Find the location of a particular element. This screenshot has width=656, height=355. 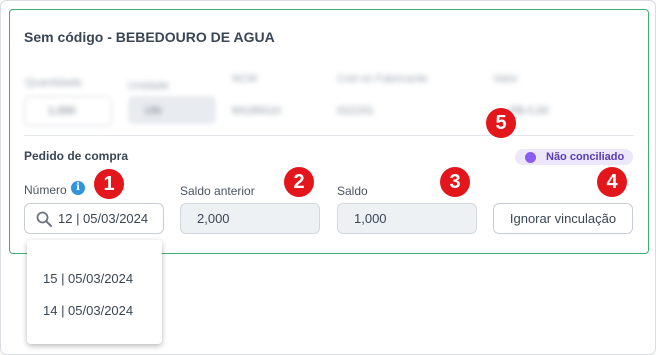

number-dropdown-menu: 15 | 05/03/2024 14 | 05/03/2024 is located at coordinates (94, 292).